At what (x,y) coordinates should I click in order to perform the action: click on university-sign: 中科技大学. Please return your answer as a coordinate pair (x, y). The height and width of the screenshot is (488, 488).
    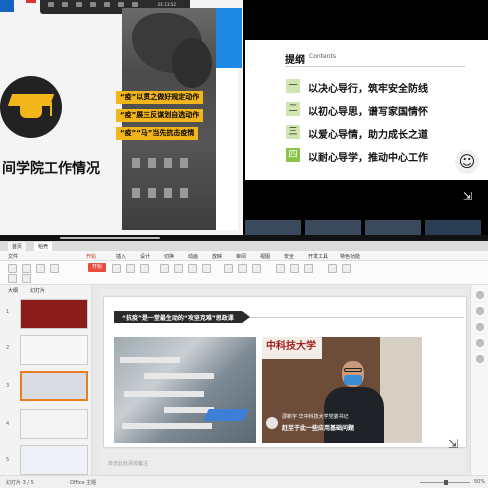
    Looking at the image, I should click on (292, 348).